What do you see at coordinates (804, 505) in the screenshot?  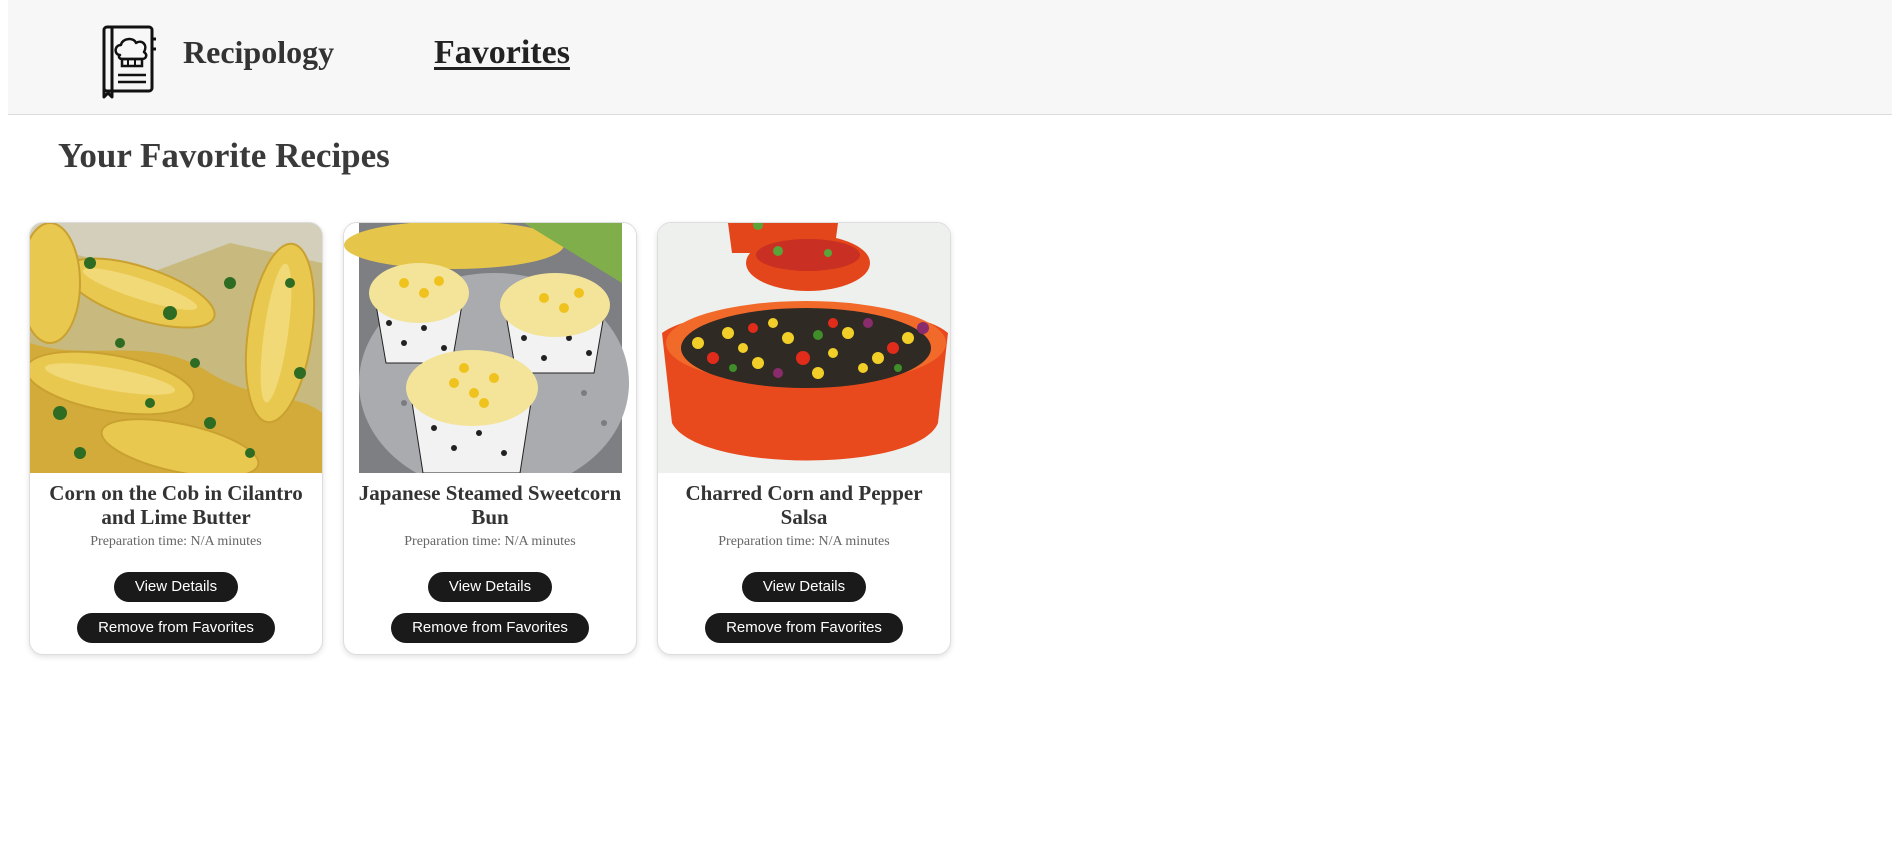 I see `recipe-title: Charred Corn and Pepper Salsa` at bounding box center [804, 505].